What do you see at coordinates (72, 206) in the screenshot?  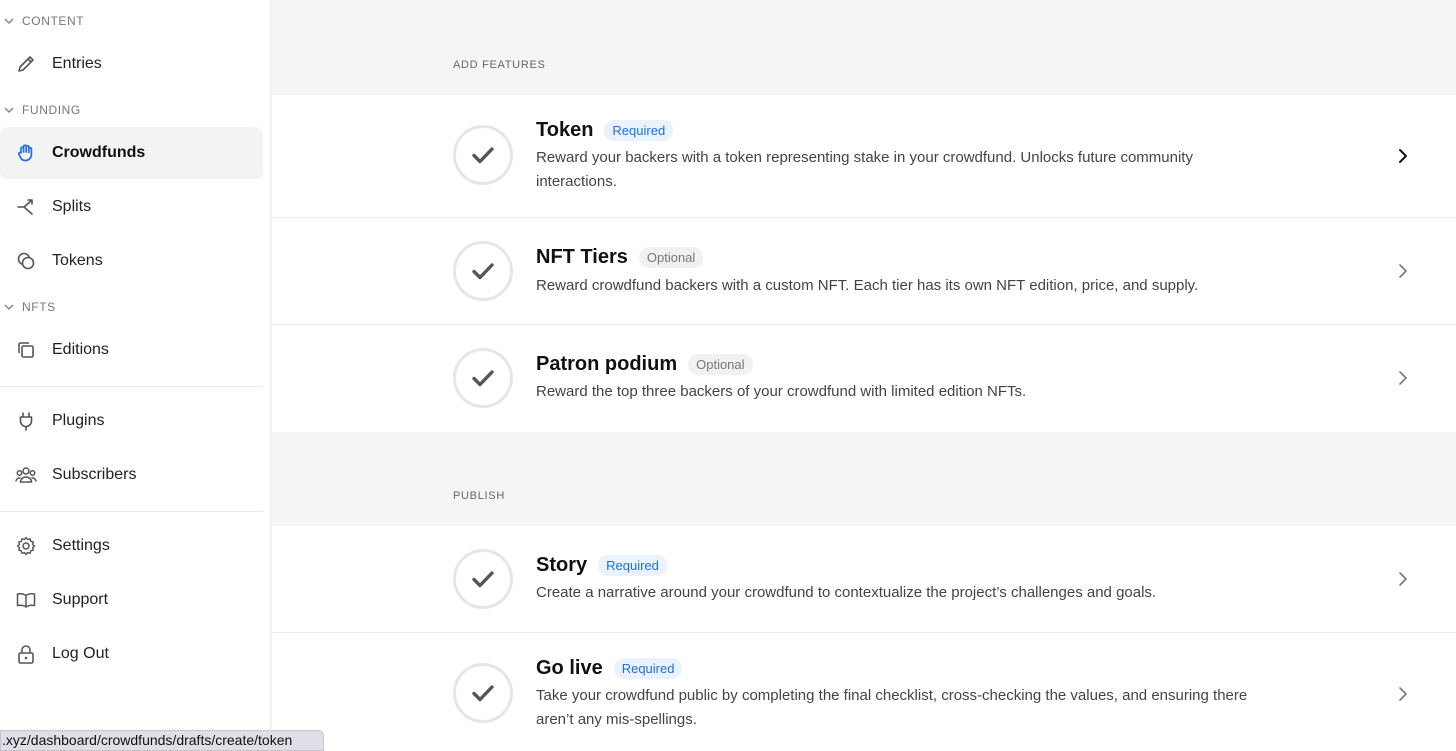 I see `sidebar-item-label: Splits` at bounding box center [72, 206].